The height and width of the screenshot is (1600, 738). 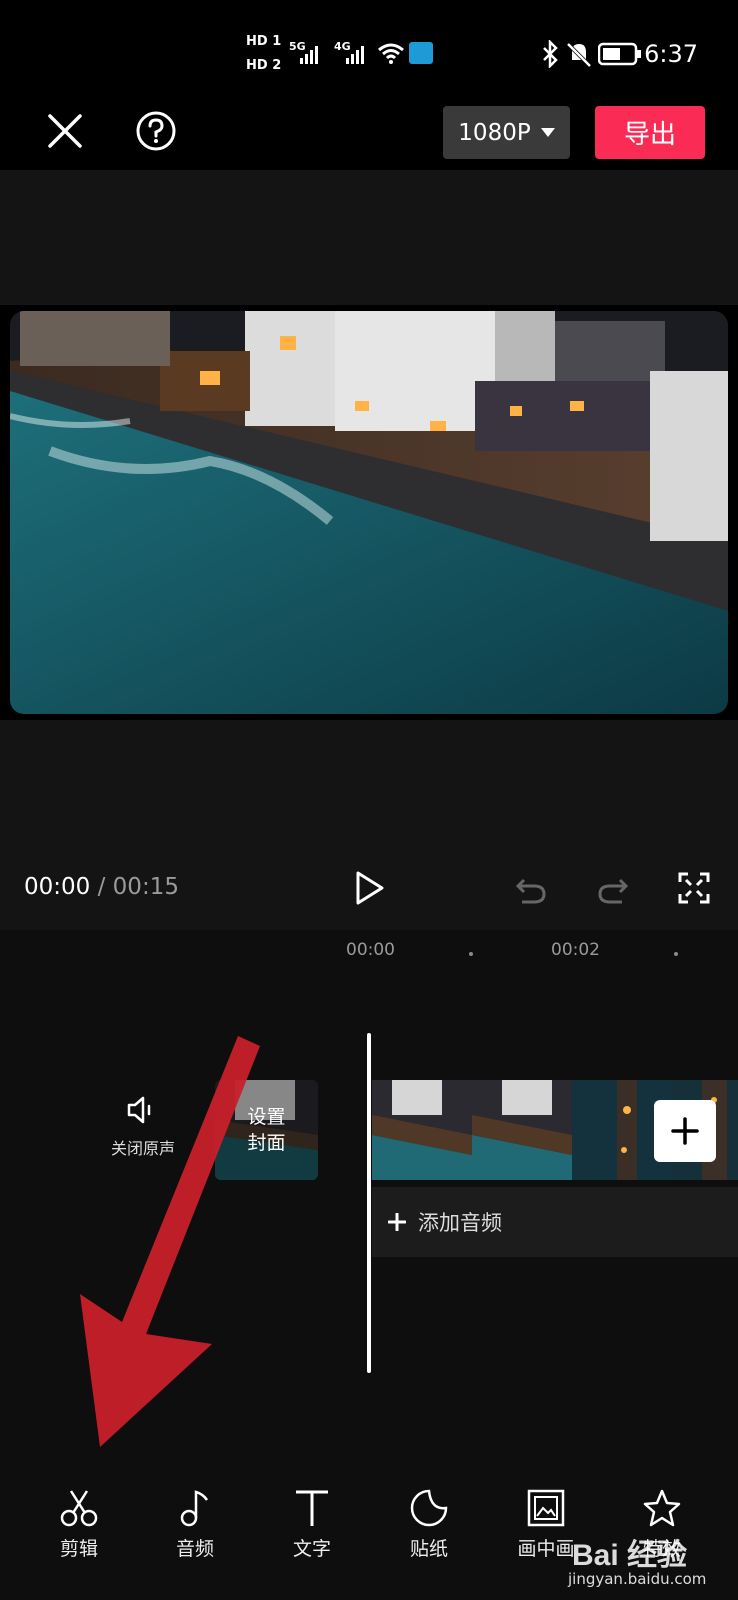 What do you see at coordinates (421, 53) in the screenshot?
I see `browser-app-icon` at bounding box center [421, 53].